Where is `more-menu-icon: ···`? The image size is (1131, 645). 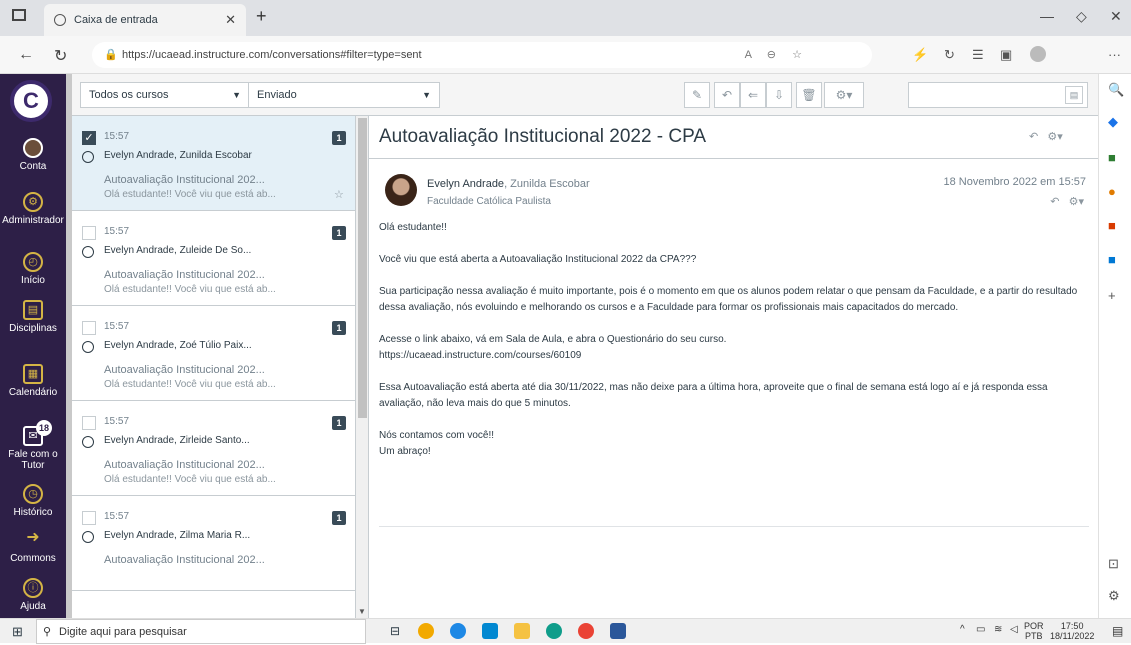
more-menu-icon: ··· is located at coordinates (1114, 54).